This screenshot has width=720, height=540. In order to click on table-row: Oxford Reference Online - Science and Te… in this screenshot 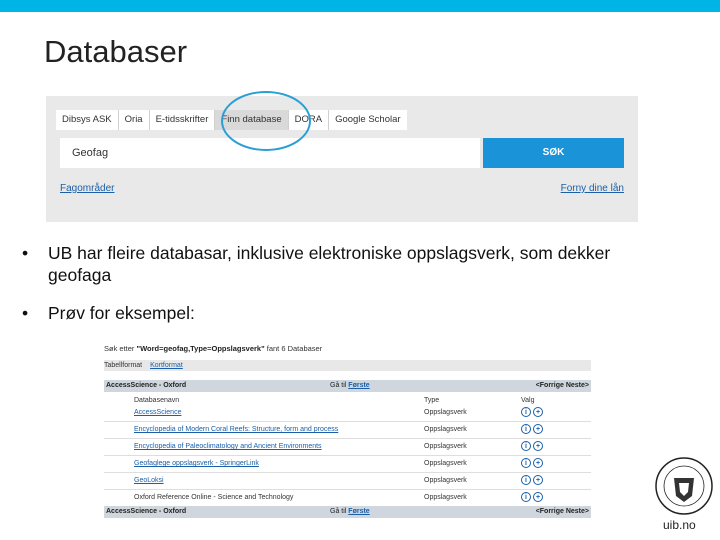, I will do `click(347, 498)`.